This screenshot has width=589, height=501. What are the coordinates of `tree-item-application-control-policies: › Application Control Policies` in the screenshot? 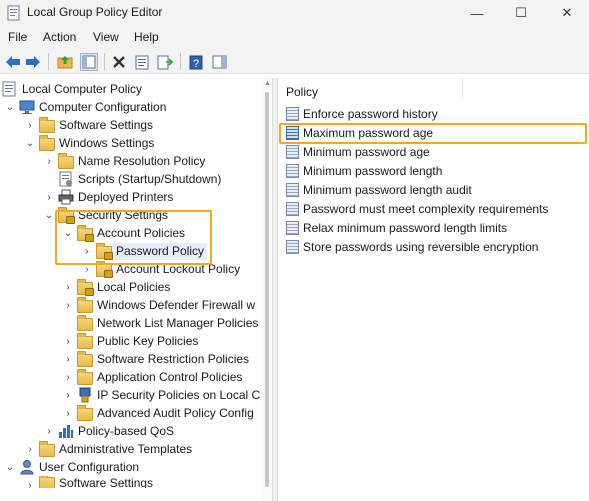 It's located at (152, 377).